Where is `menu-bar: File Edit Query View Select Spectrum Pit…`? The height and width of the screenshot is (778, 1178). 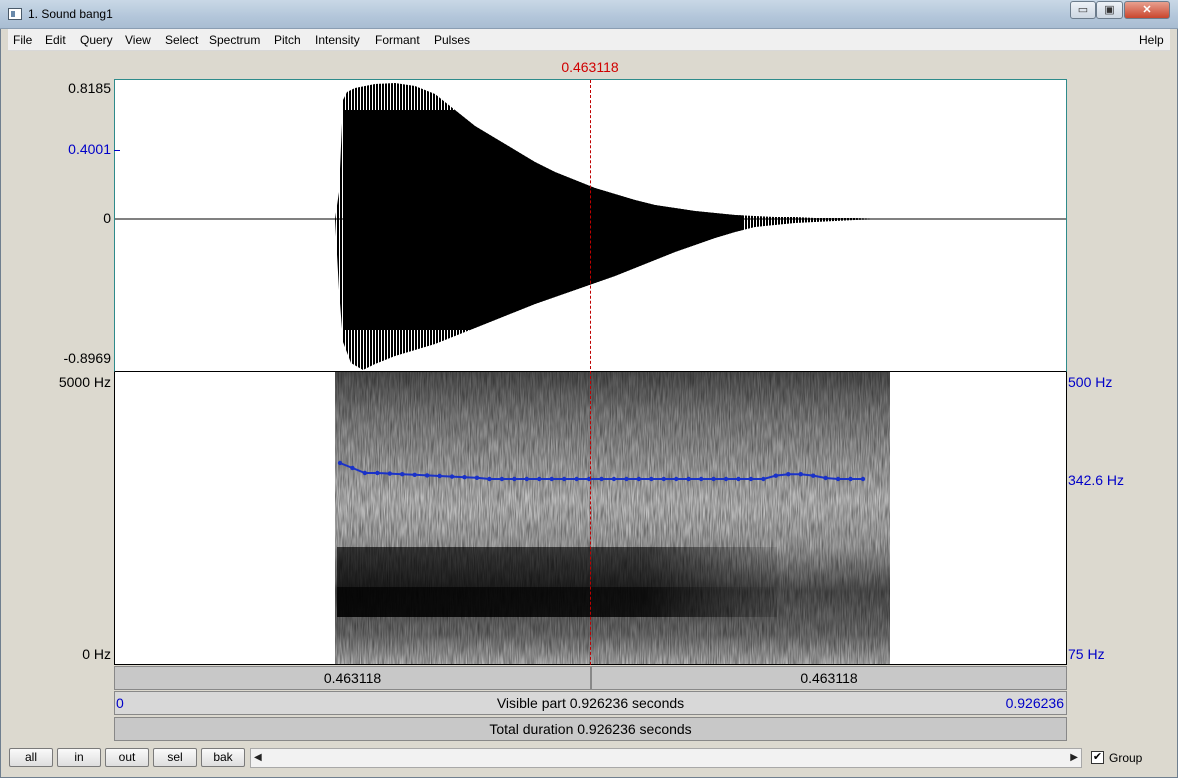
menu-bar: File Edit Query View Select Spectrum Pit… is located at coordinates (589, 40).